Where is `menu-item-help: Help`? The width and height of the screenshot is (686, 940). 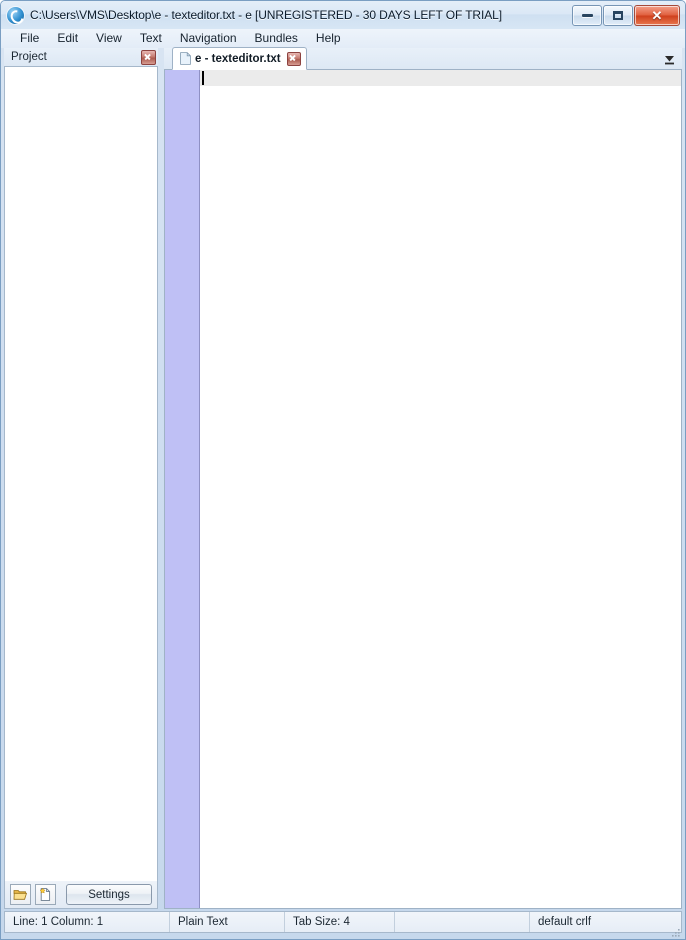
menu-item-help: Help is located at coordinates (328, 39).